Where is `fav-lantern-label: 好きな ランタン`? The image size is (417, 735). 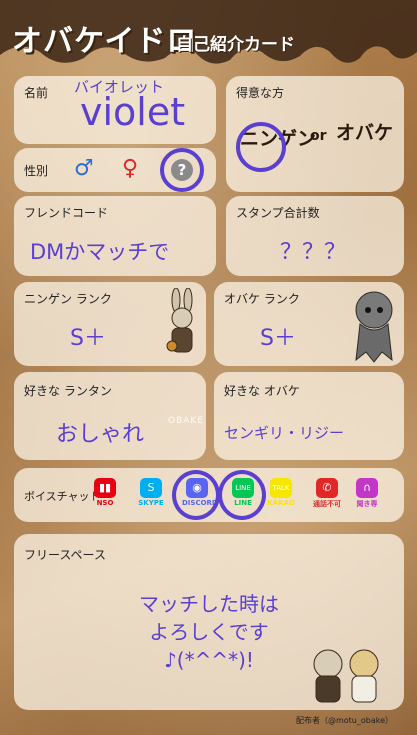 fav-lantern-label: 好きな ランタン is located at coordinates (68, 391).